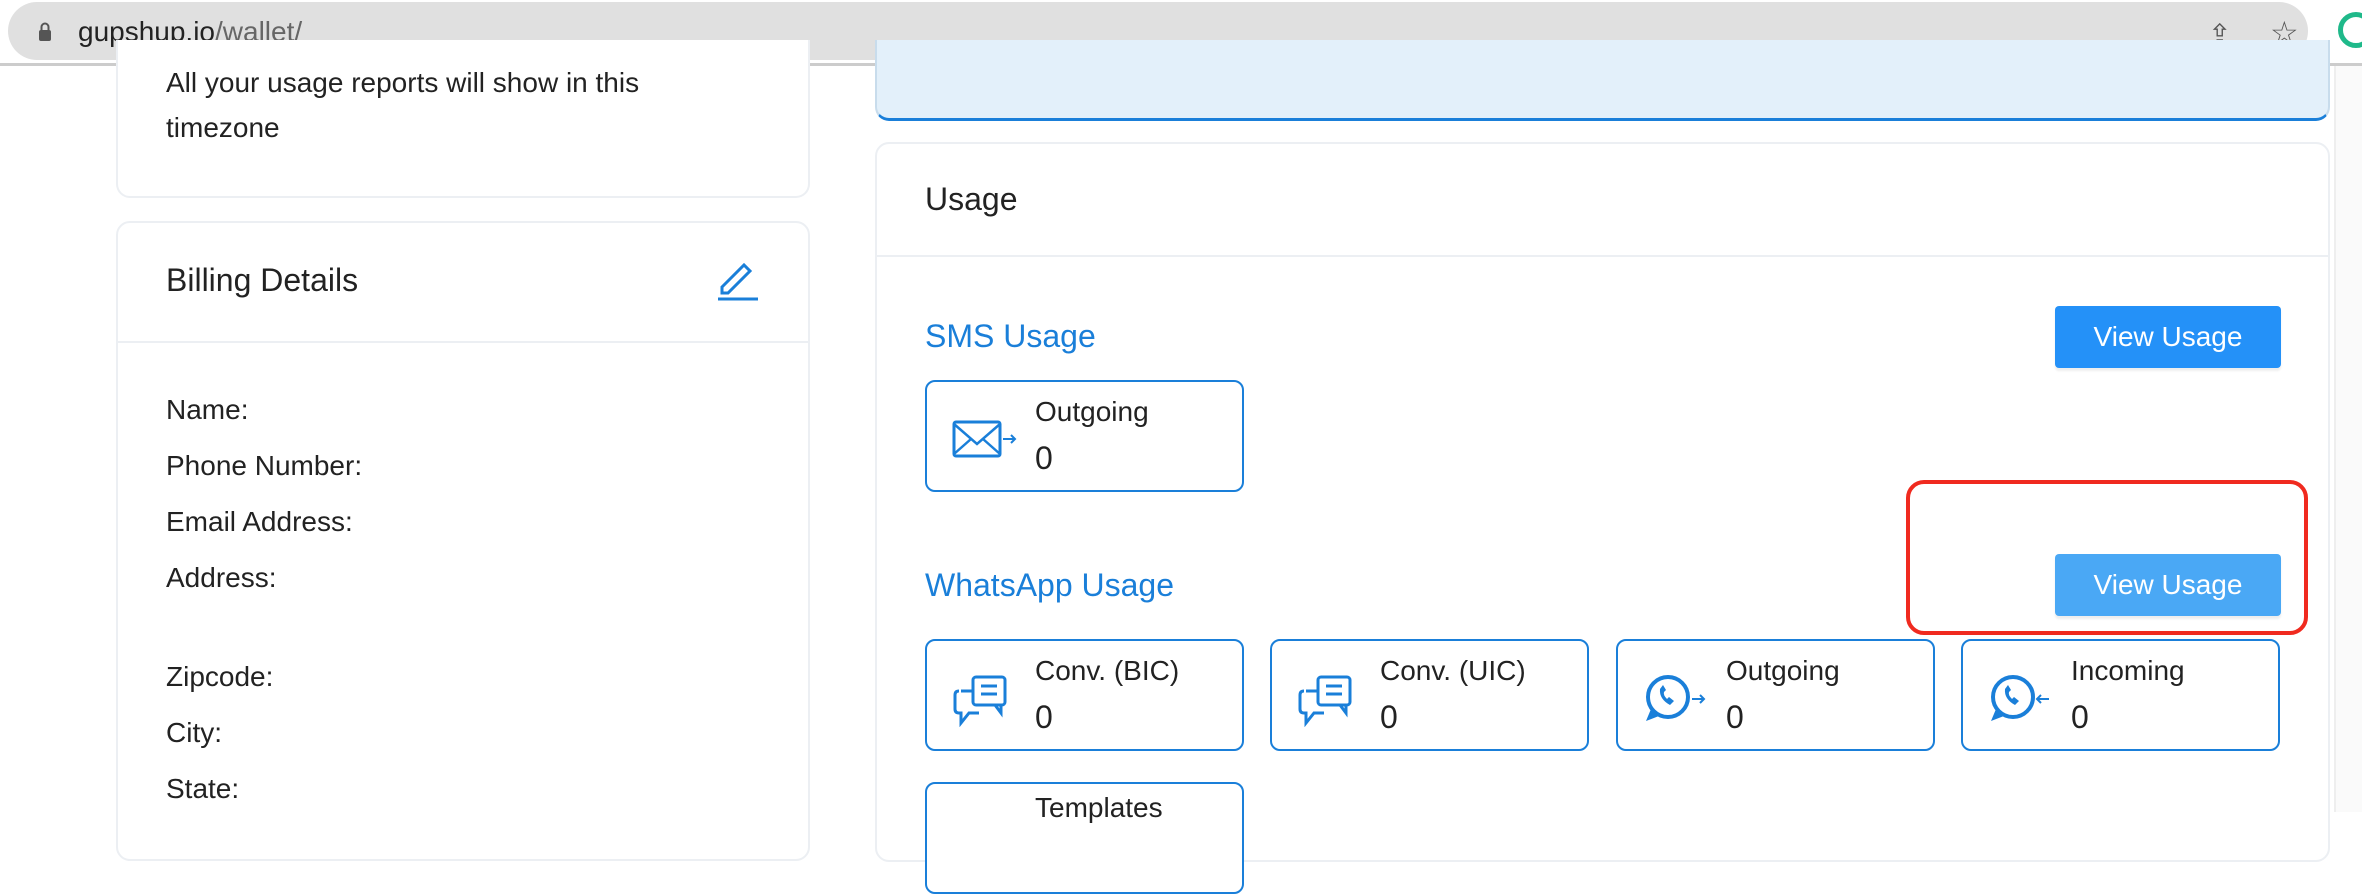 The image size is (2362, 894). Describe the element at coordinates (1084, 695) in the screenshot. I see `wa-conv-bic-card: Conv. (BIC) 0` at that location.